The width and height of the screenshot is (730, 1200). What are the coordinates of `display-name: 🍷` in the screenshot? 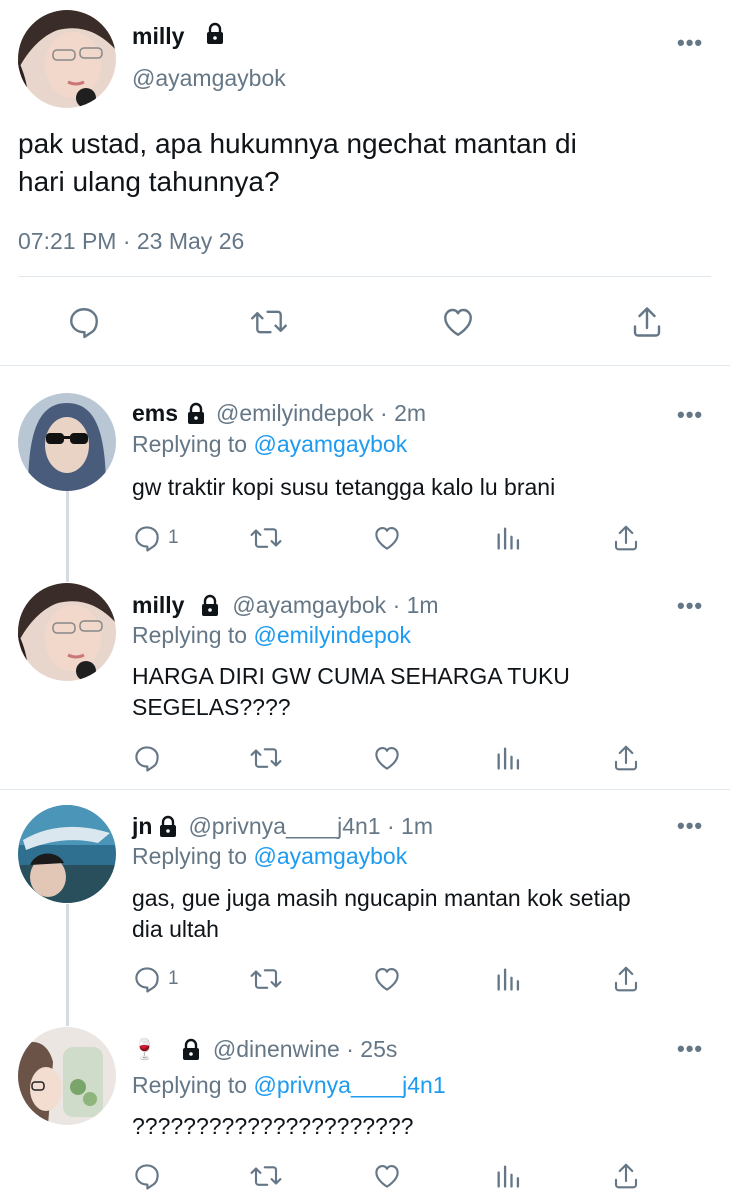 It's located at (144, 1049).